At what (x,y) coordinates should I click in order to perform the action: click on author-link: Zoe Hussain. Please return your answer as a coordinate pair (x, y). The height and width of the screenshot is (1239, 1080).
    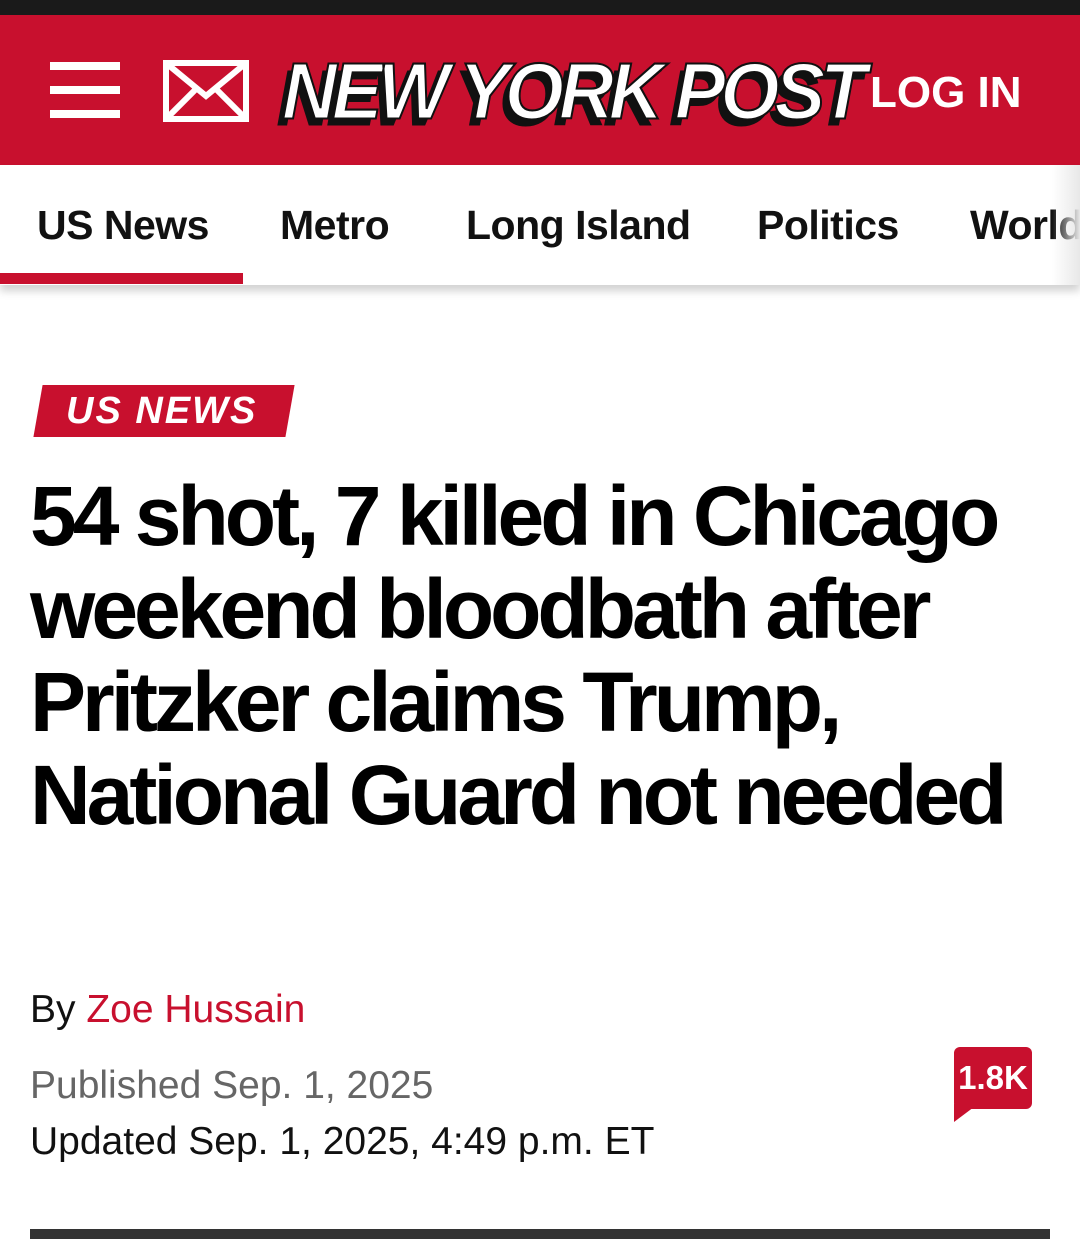
    Looking at the image, I should click on (195, 1009).